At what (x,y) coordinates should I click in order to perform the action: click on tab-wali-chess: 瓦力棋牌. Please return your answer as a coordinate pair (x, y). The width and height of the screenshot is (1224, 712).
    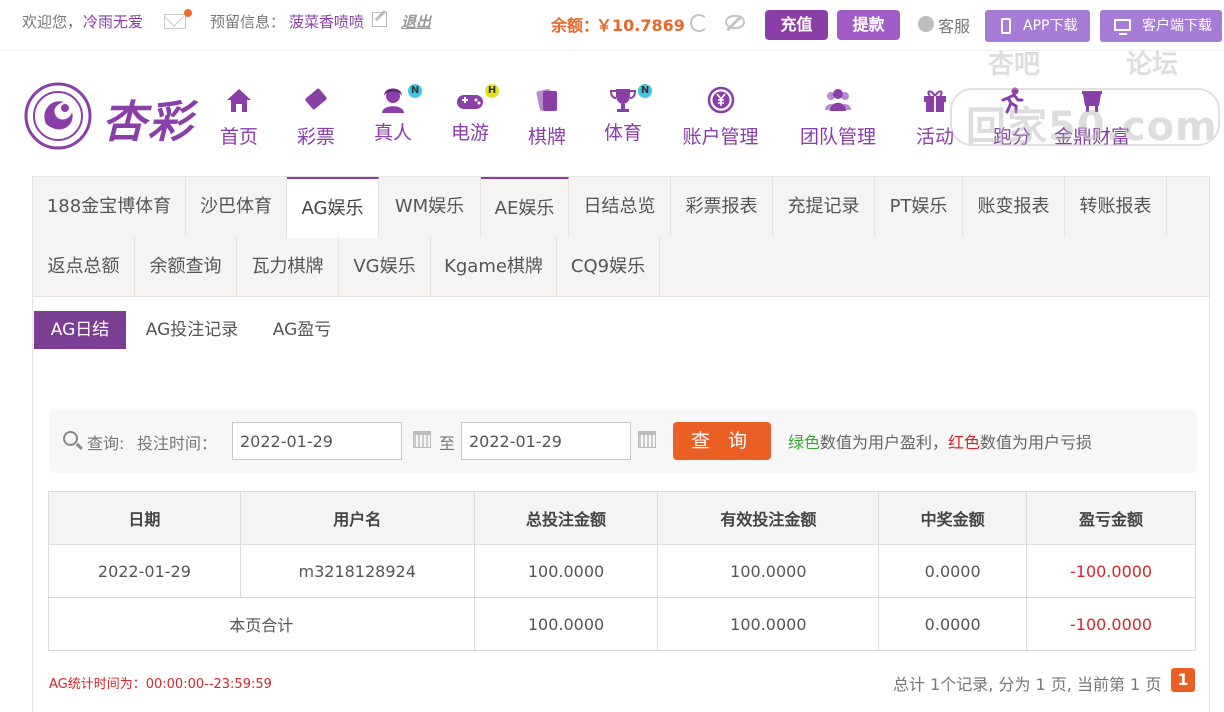
    Looking at the image, I should click on (288, 267).